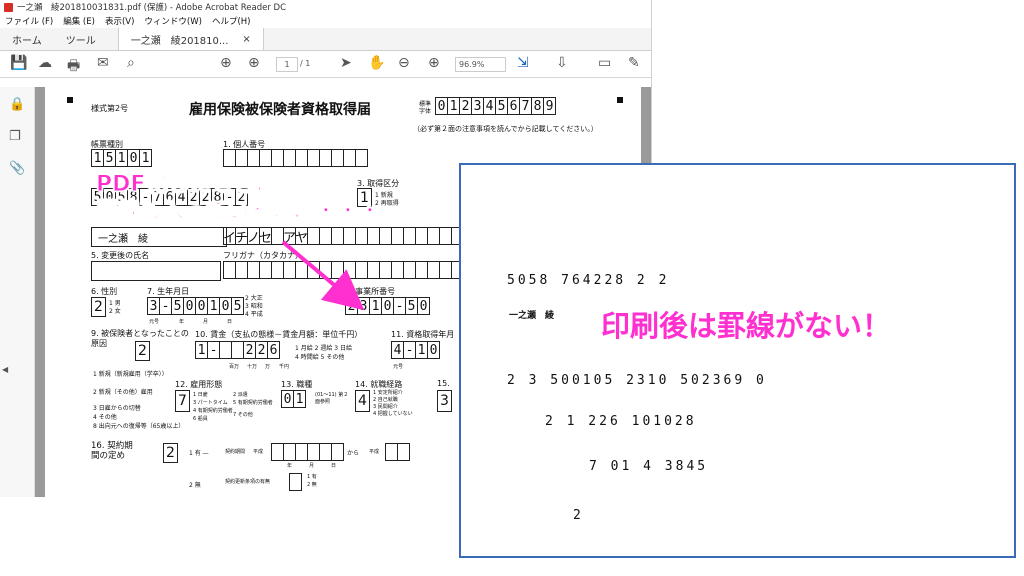 The width and height of the screenshot is (1024, 576). Describe the element at coordinates (5, 369) in the screenshot. I see `collapse-sidebar-icon: ◀` at that location.